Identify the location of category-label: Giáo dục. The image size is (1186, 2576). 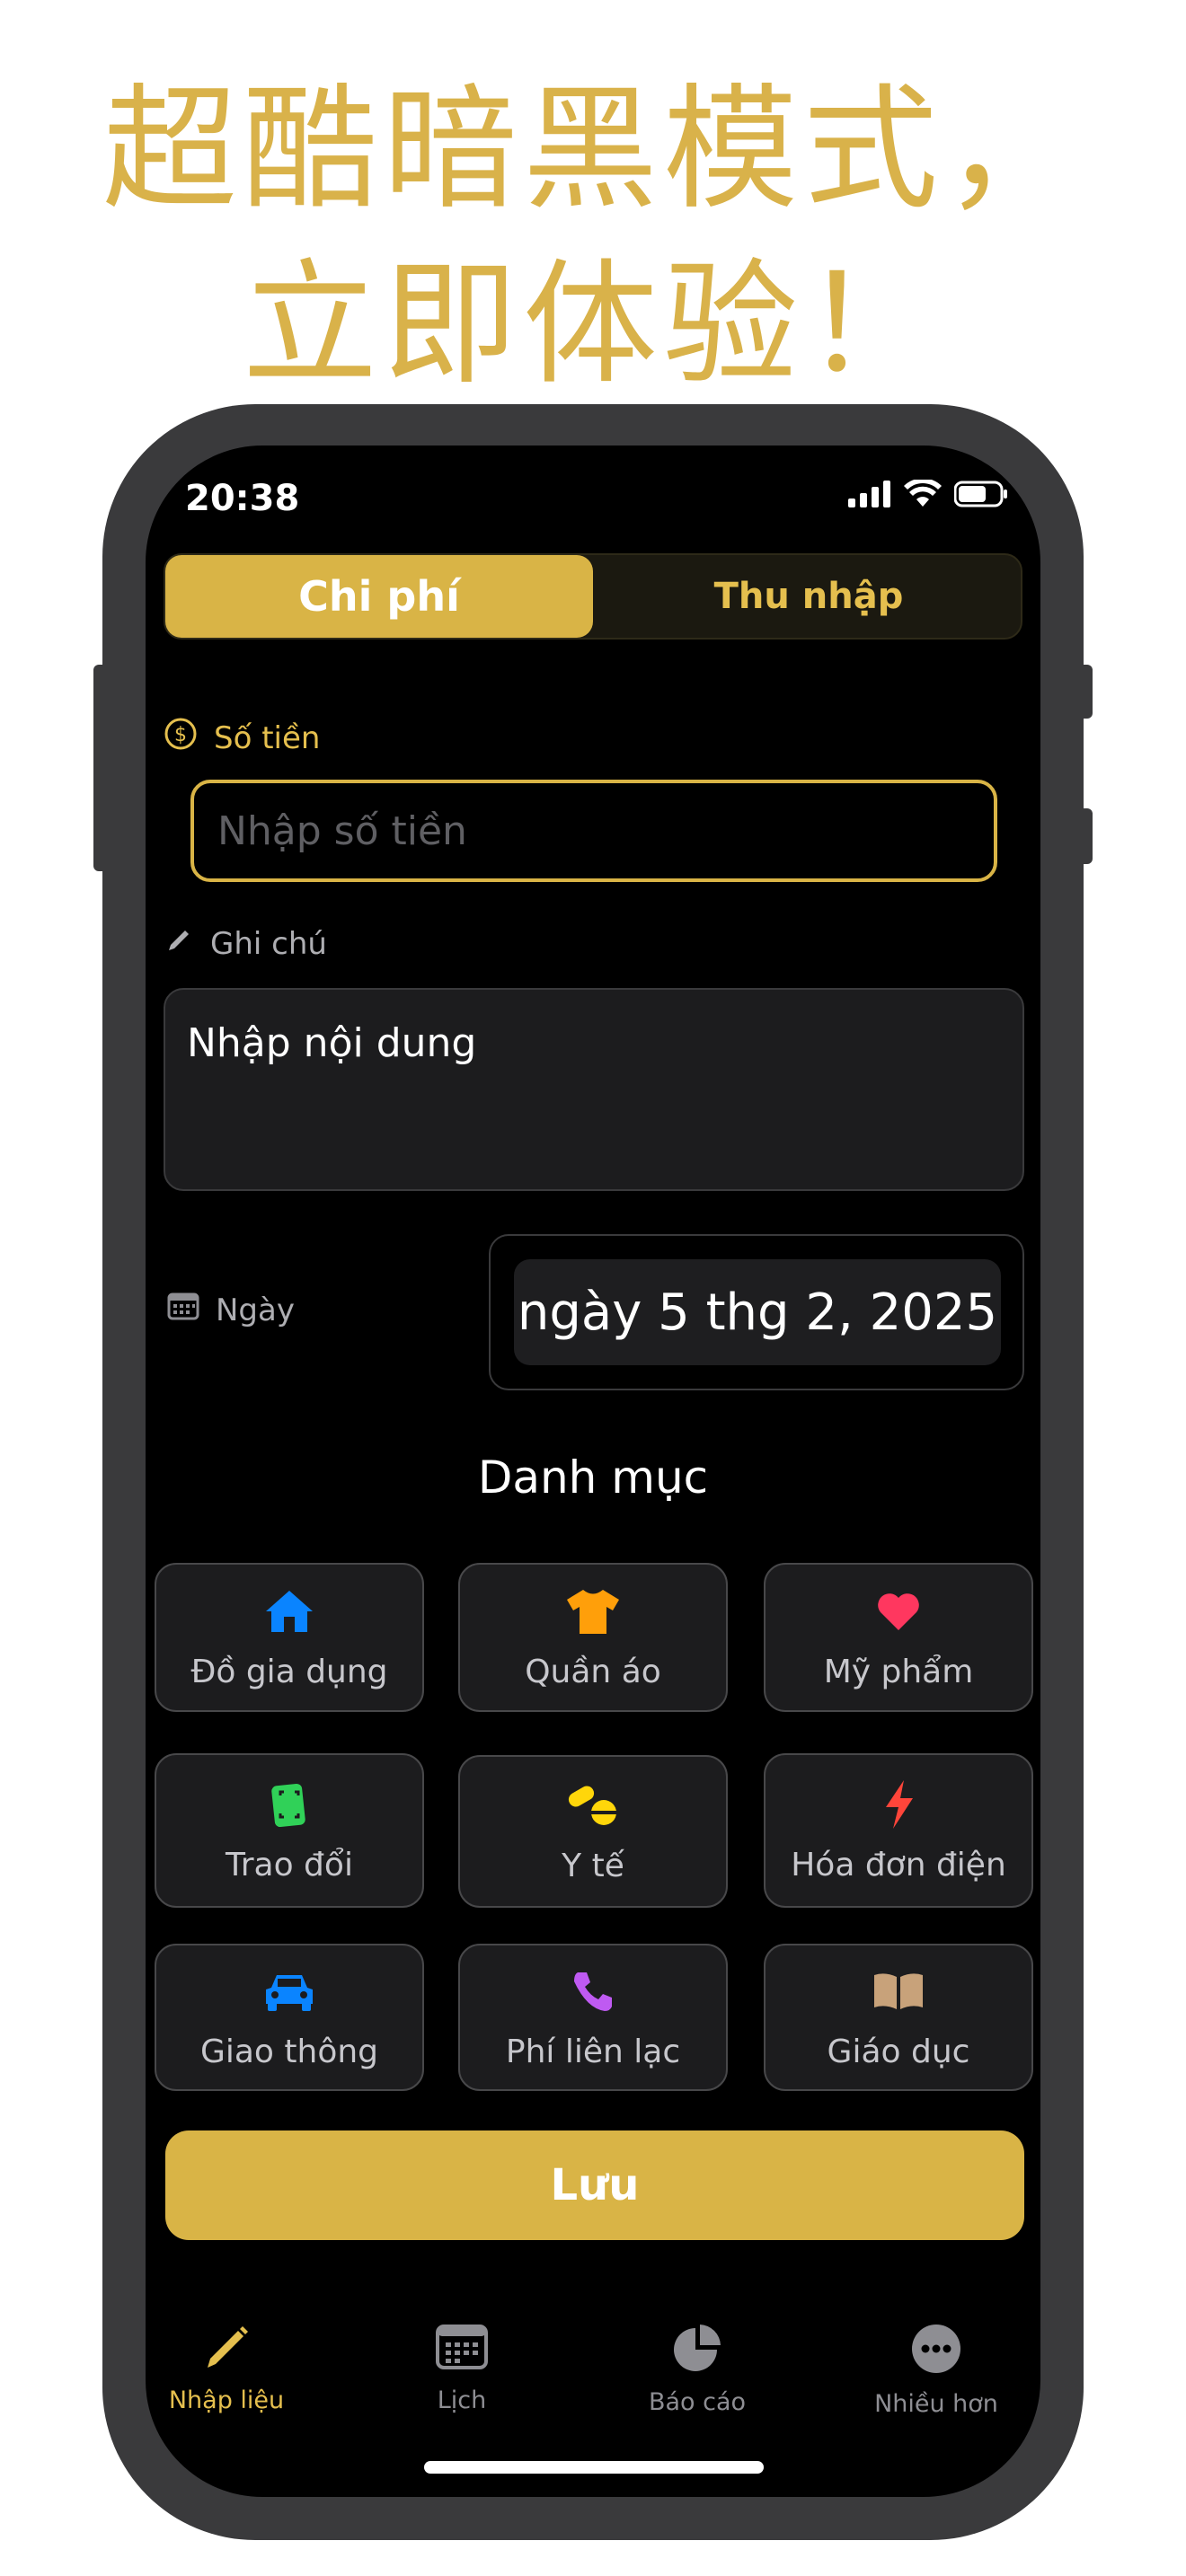
(898, 2051).